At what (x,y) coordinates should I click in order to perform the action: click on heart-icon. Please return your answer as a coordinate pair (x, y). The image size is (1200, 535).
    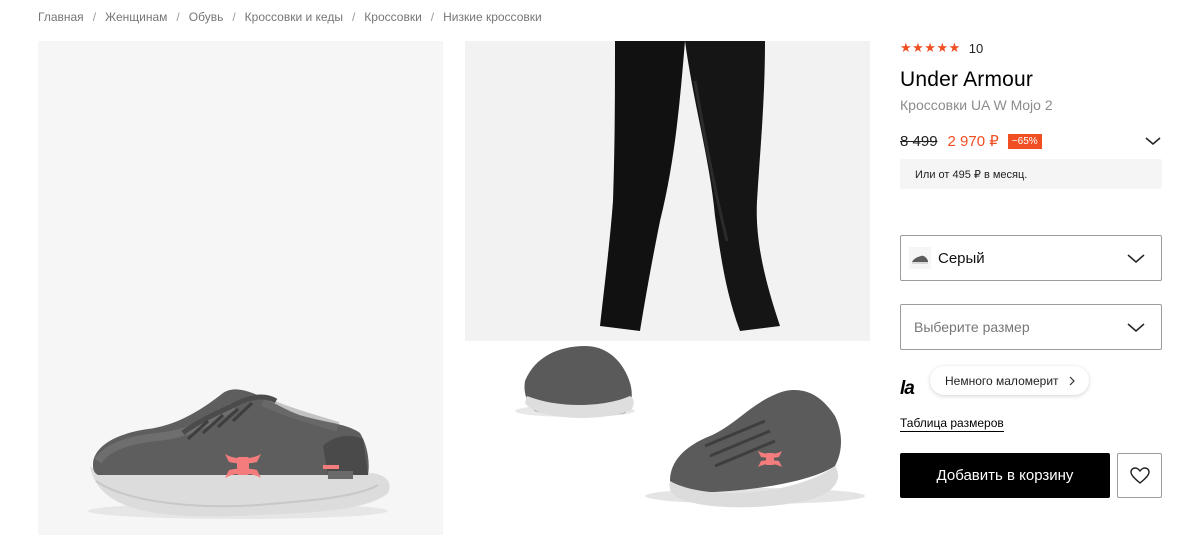
    Looking at the image, I should click on (1139, 475).